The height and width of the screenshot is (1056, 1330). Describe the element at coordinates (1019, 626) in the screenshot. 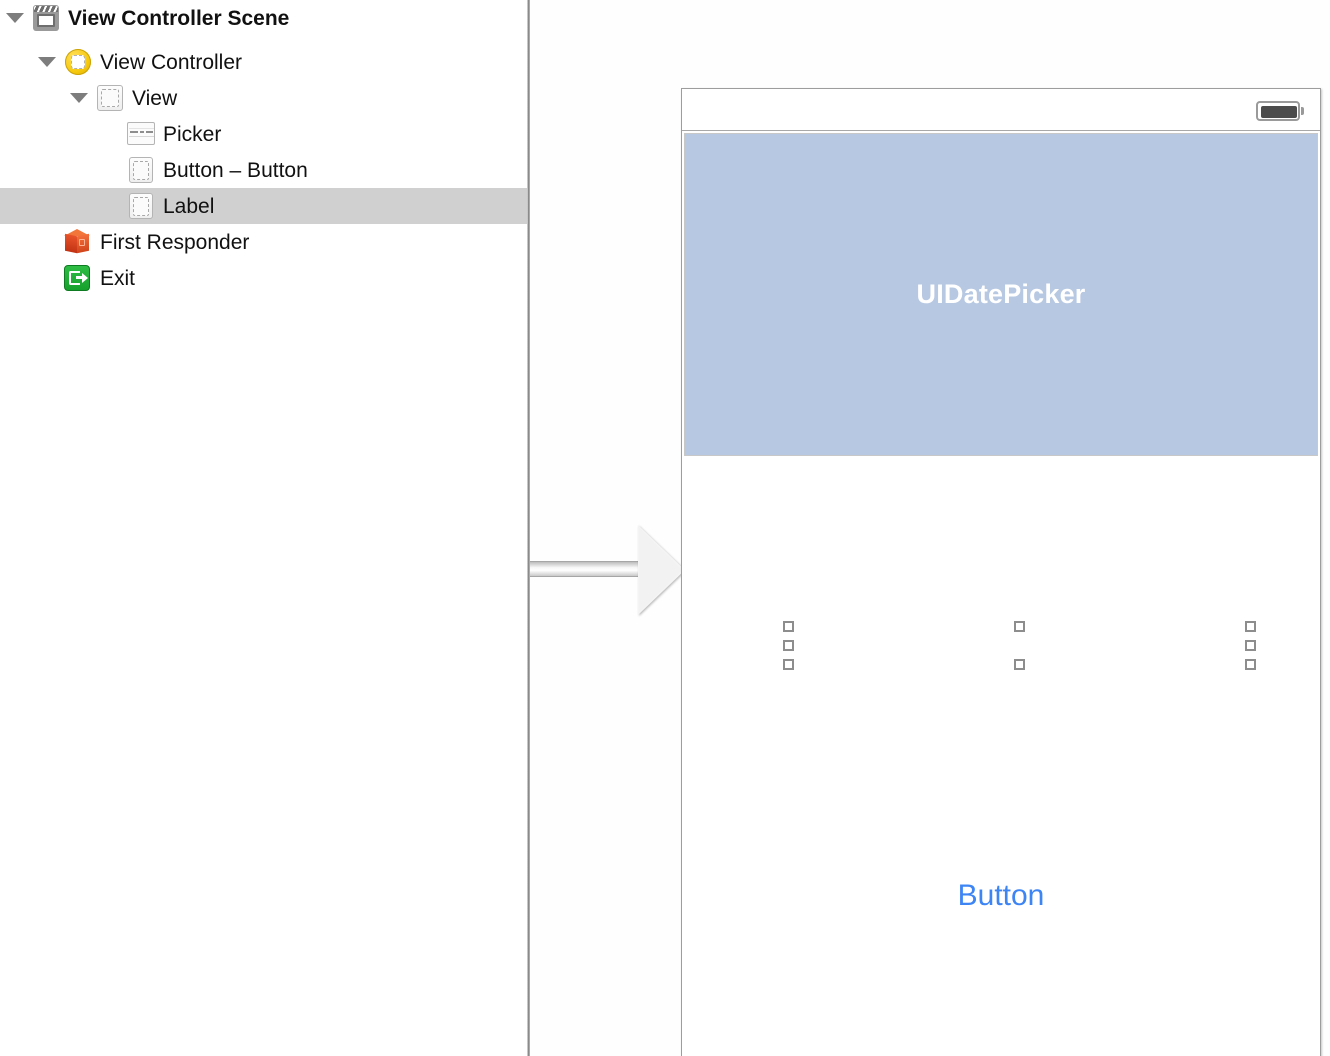

I see `selection-handle-top-center` at that location.